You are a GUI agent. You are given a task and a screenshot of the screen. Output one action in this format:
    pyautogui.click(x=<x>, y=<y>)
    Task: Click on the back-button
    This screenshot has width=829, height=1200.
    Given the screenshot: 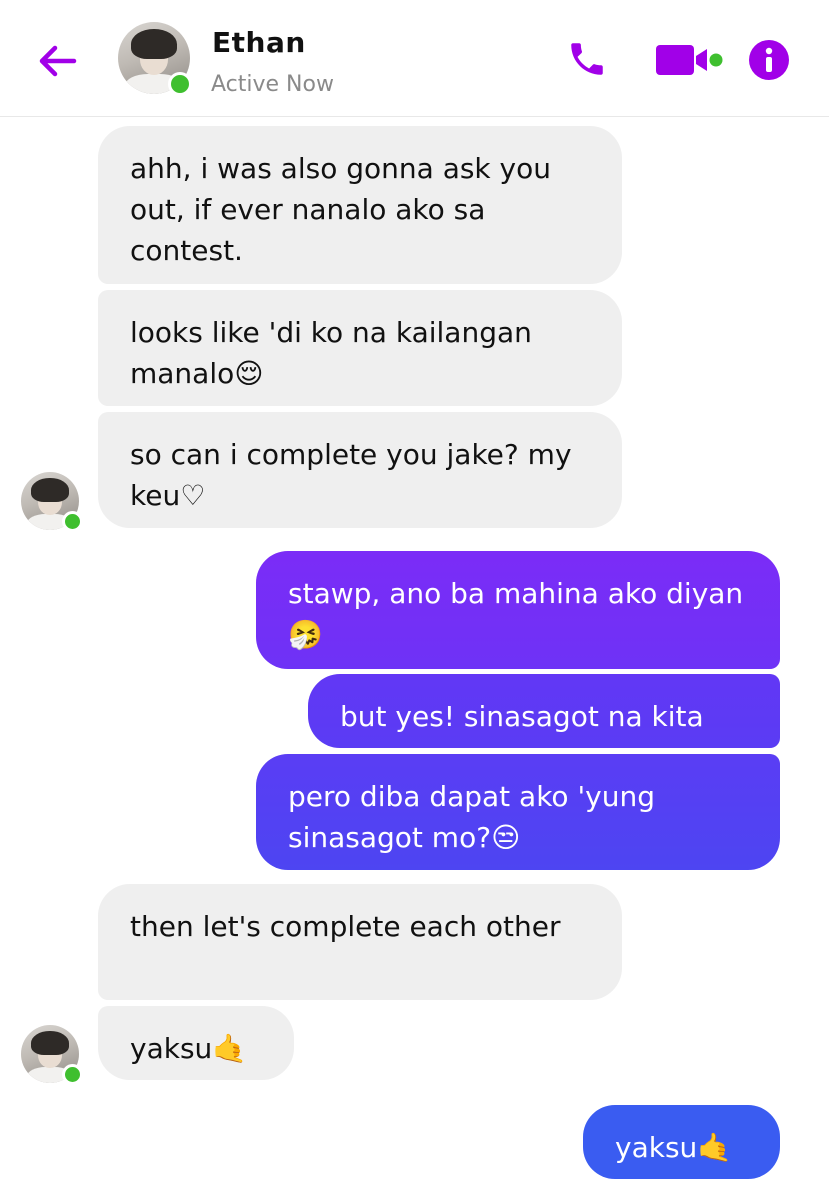 What is the action you would take?
    pyautogui.click(x=57, y=61)
    